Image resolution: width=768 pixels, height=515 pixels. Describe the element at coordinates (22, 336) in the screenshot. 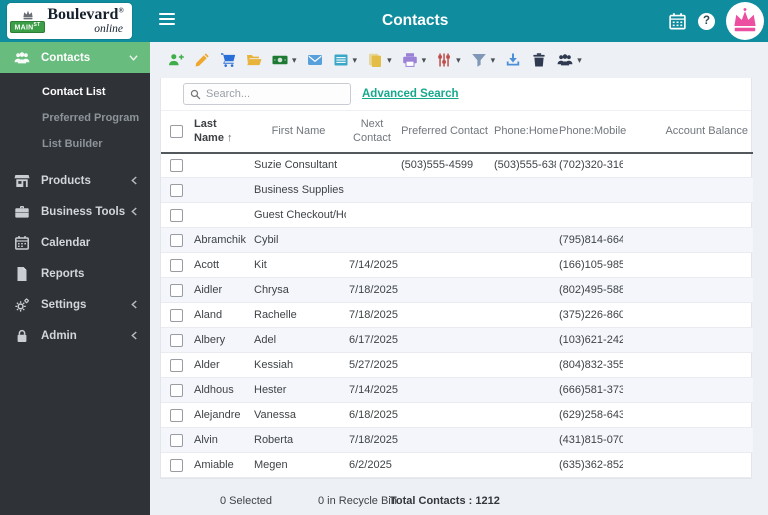

I see `lock-icon` at that location.